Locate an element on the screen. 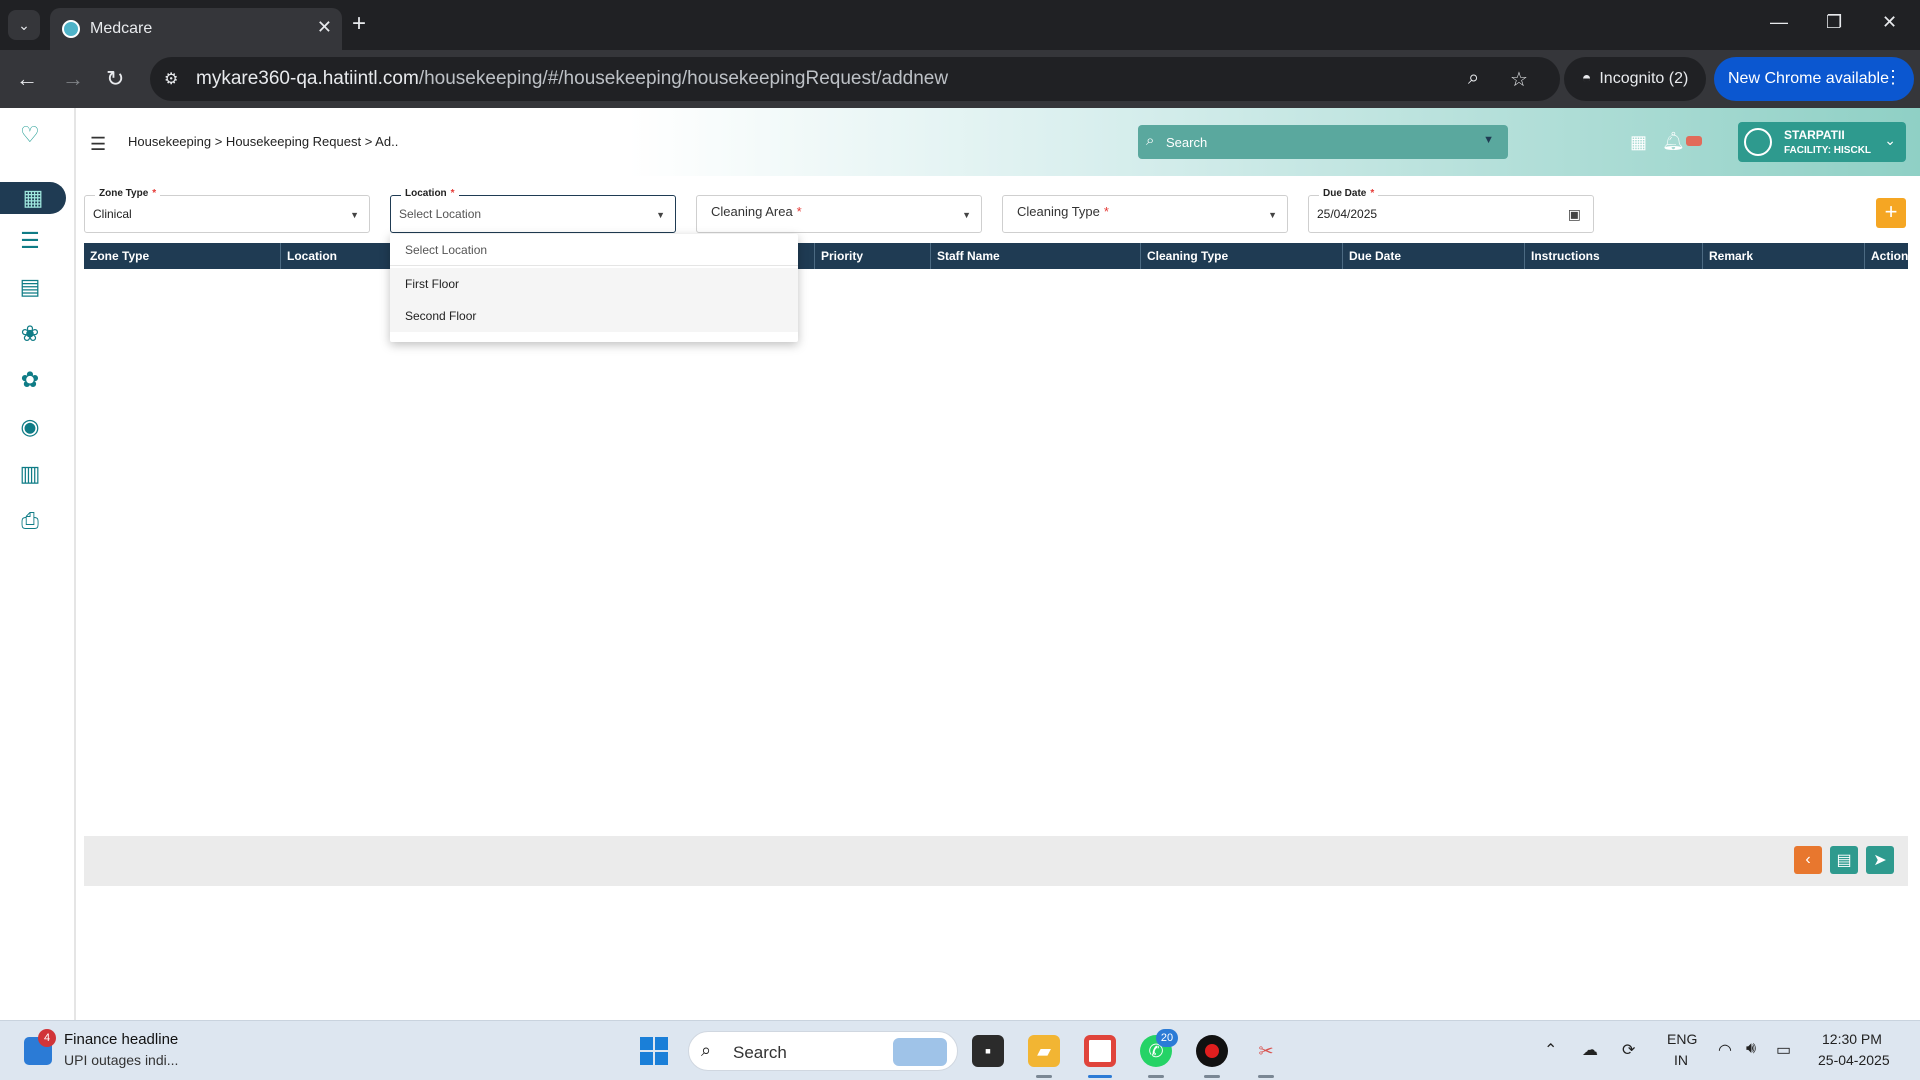 The image size is (1920, 1080). due-date-value: 25/04/2025 is located at coordinates (1347, 214).